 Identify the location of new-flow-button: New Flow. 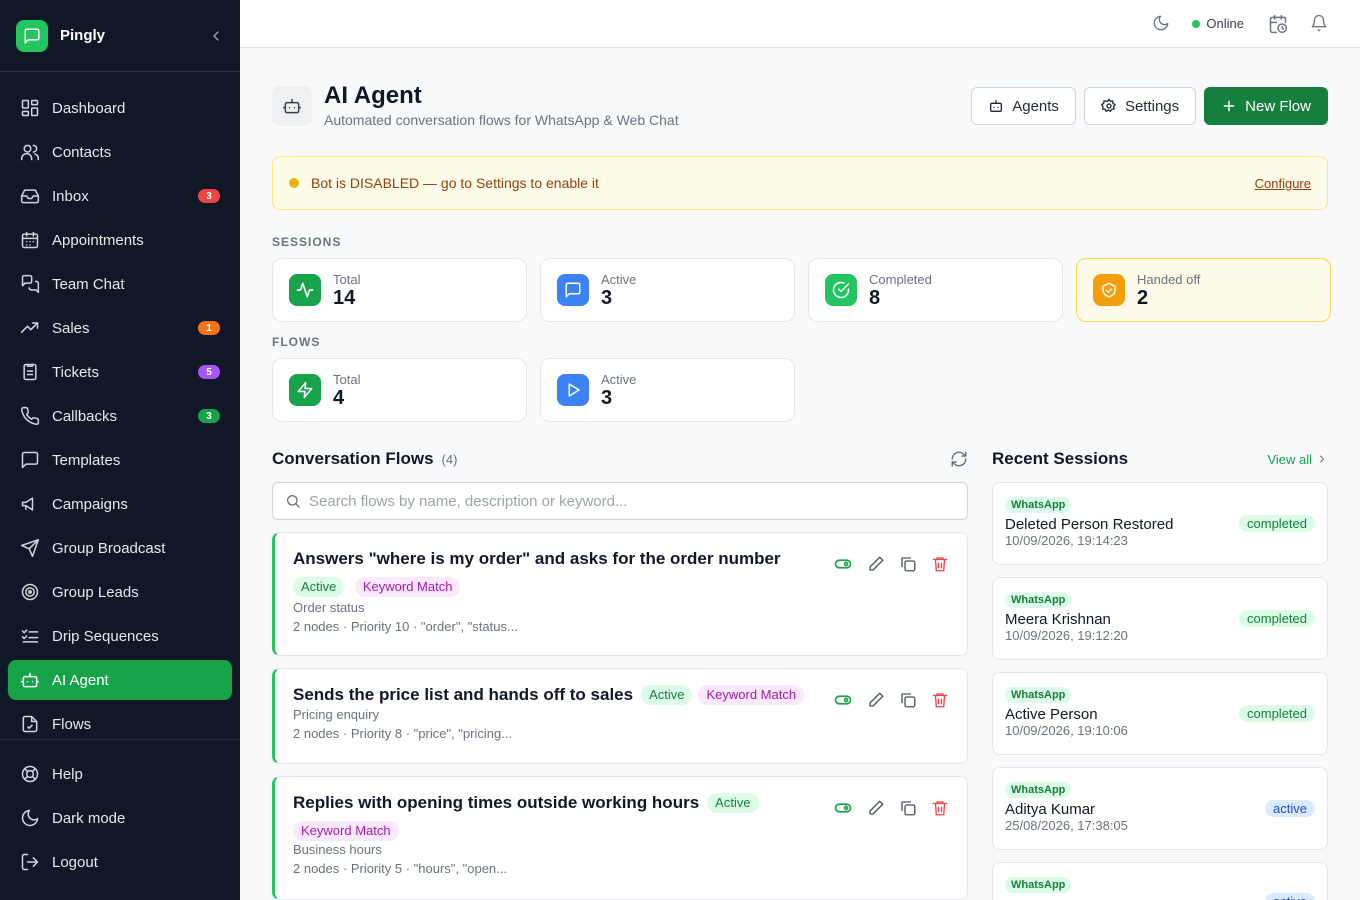
(1266, 106).